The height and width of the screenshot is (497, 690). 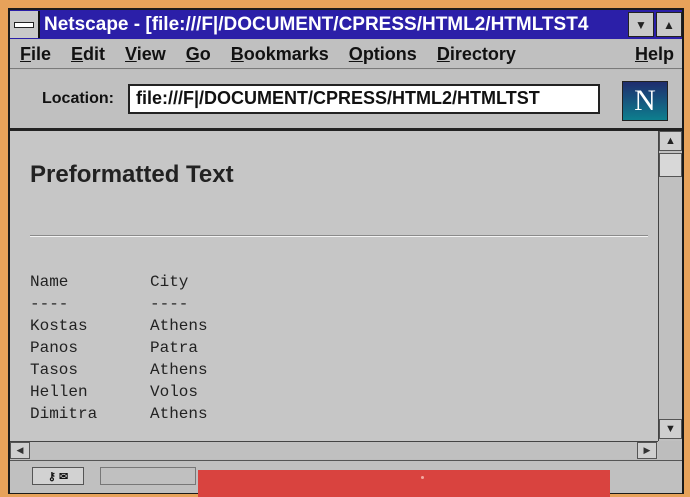 I want to click on scroll-left-button: ◀, so click(x=20, y=450).